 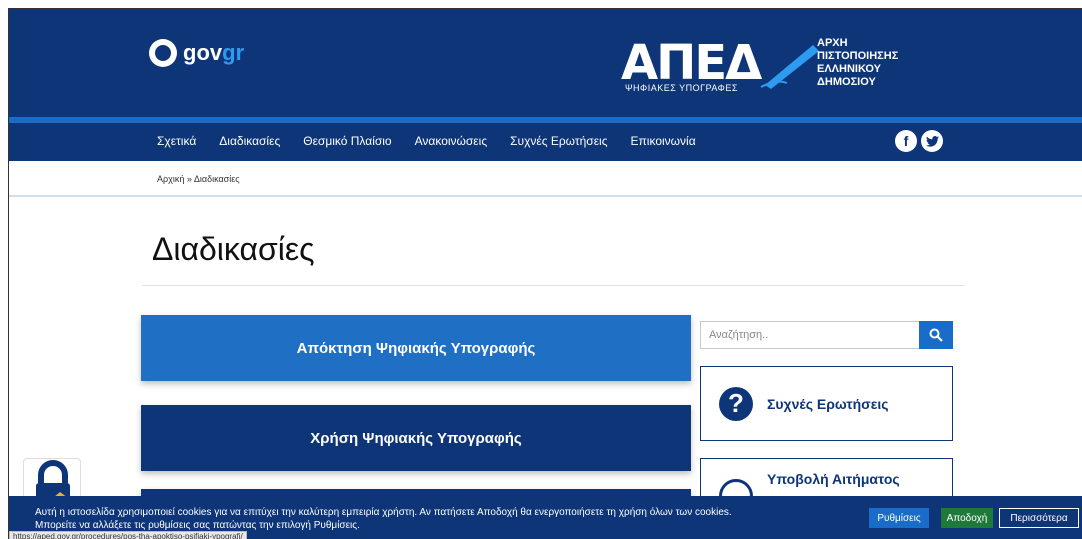 I want to click on aped-logo-subtitle: ΨΗΦΙΑΚΕΣ ΥΠΟΓΡΑΦΕΣ, so click(x=681, y=88).